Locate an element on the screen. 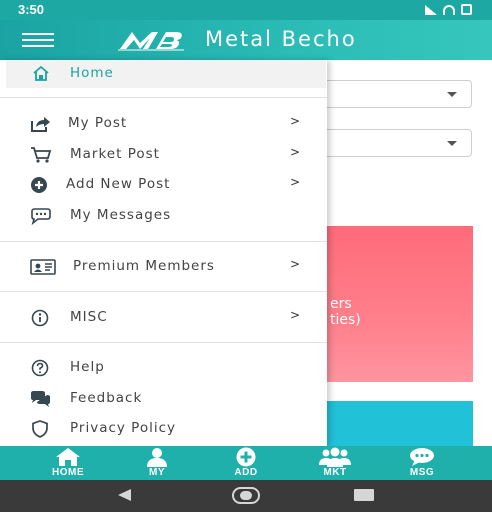 The height and width of the screenshot is (512, 492). status-time: 3:50 is located at coordinates (31, 9).